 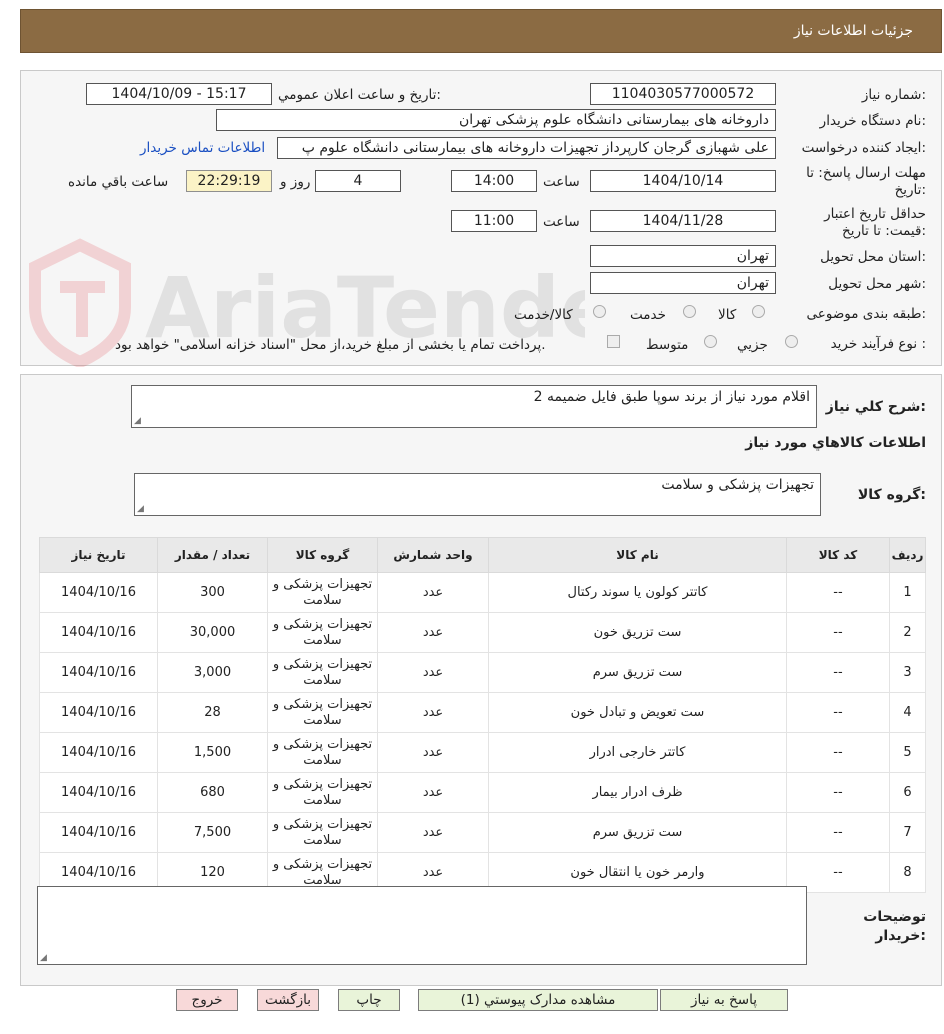 I want to click on validity-time-label: ساعت, so click(x=561, y=222).